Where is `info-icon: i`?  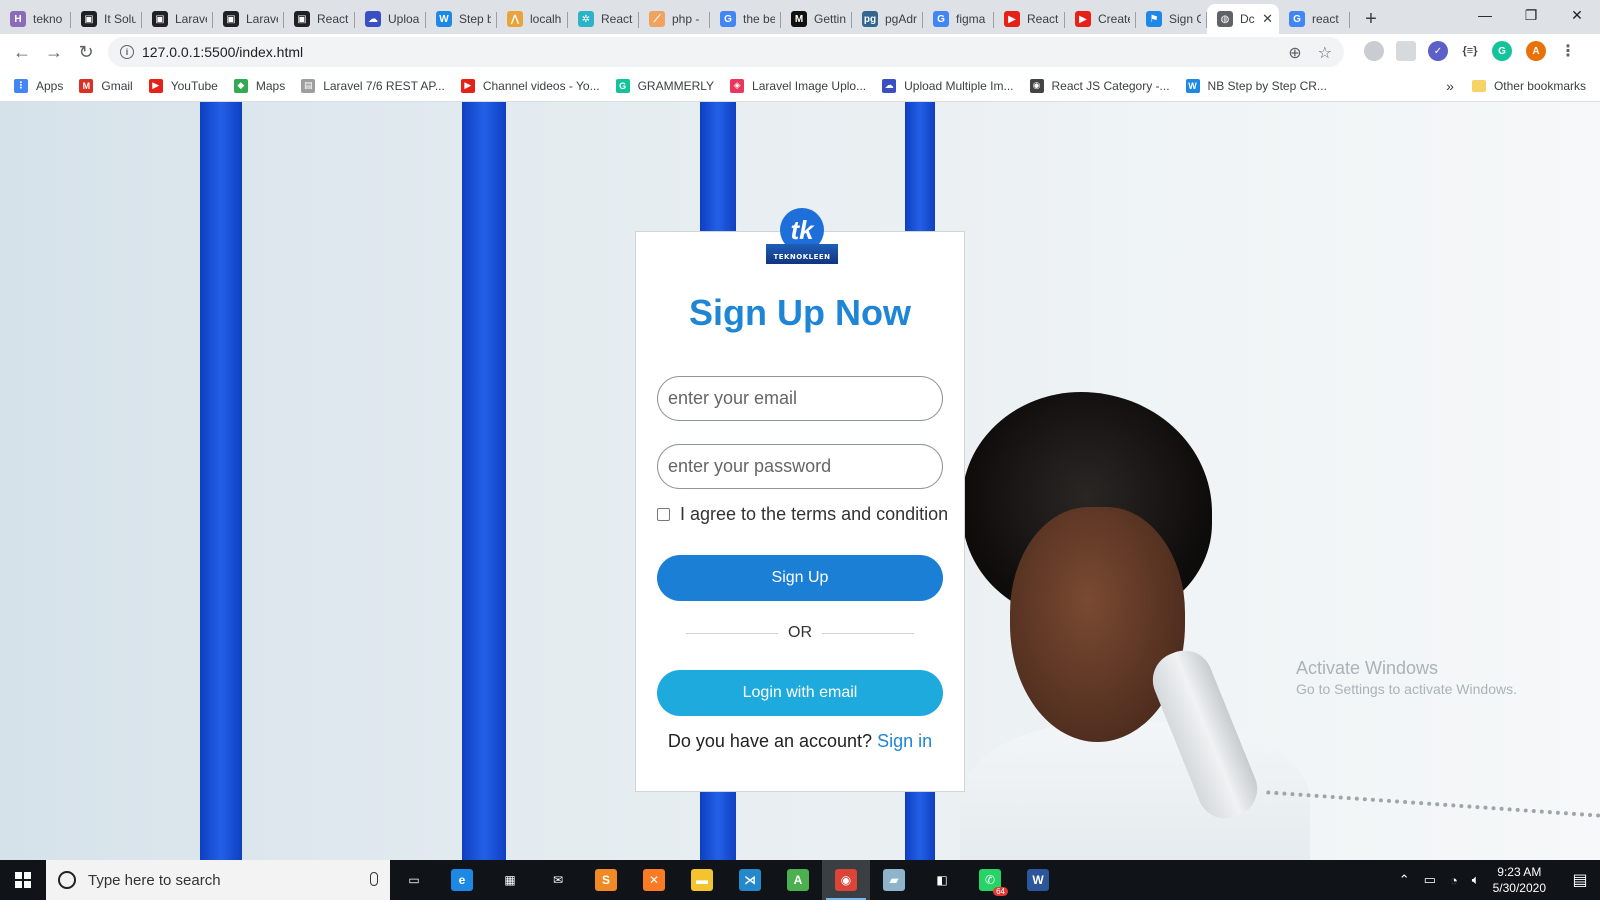 info-icon: i is located at coordinates (127, 52).